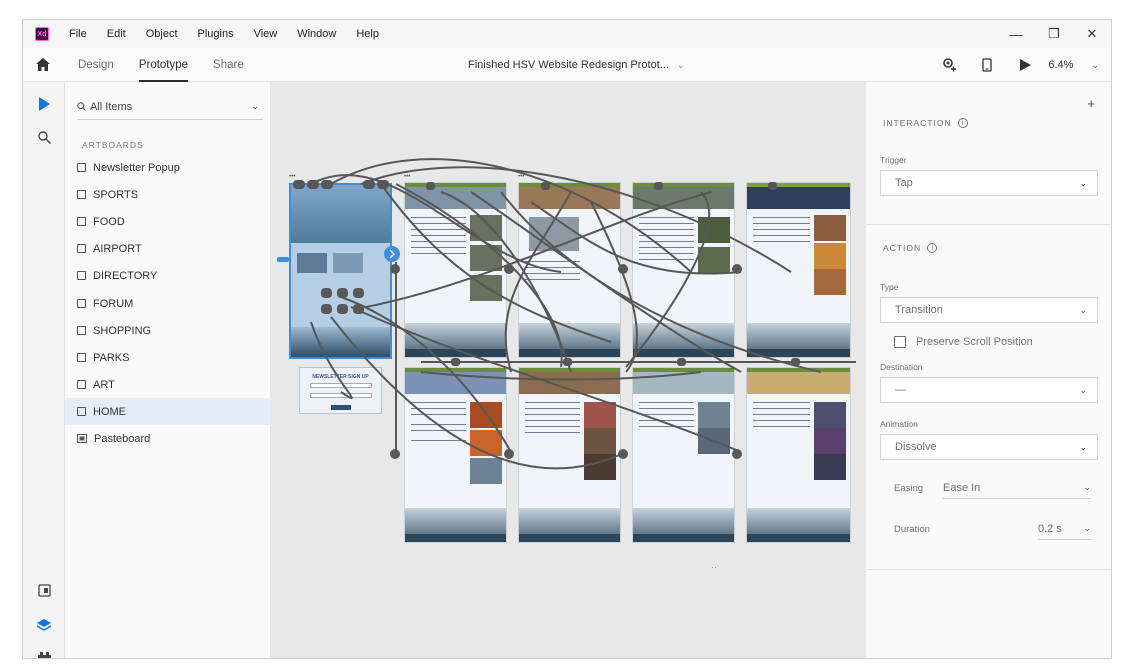 Image resolution: width=1139 pixels, height=672 pixels. What do you see at coordinates (989, 310) in the screenshot?
I see `type-dropdown: Transition ⌄` at bounding box center [989, 310].